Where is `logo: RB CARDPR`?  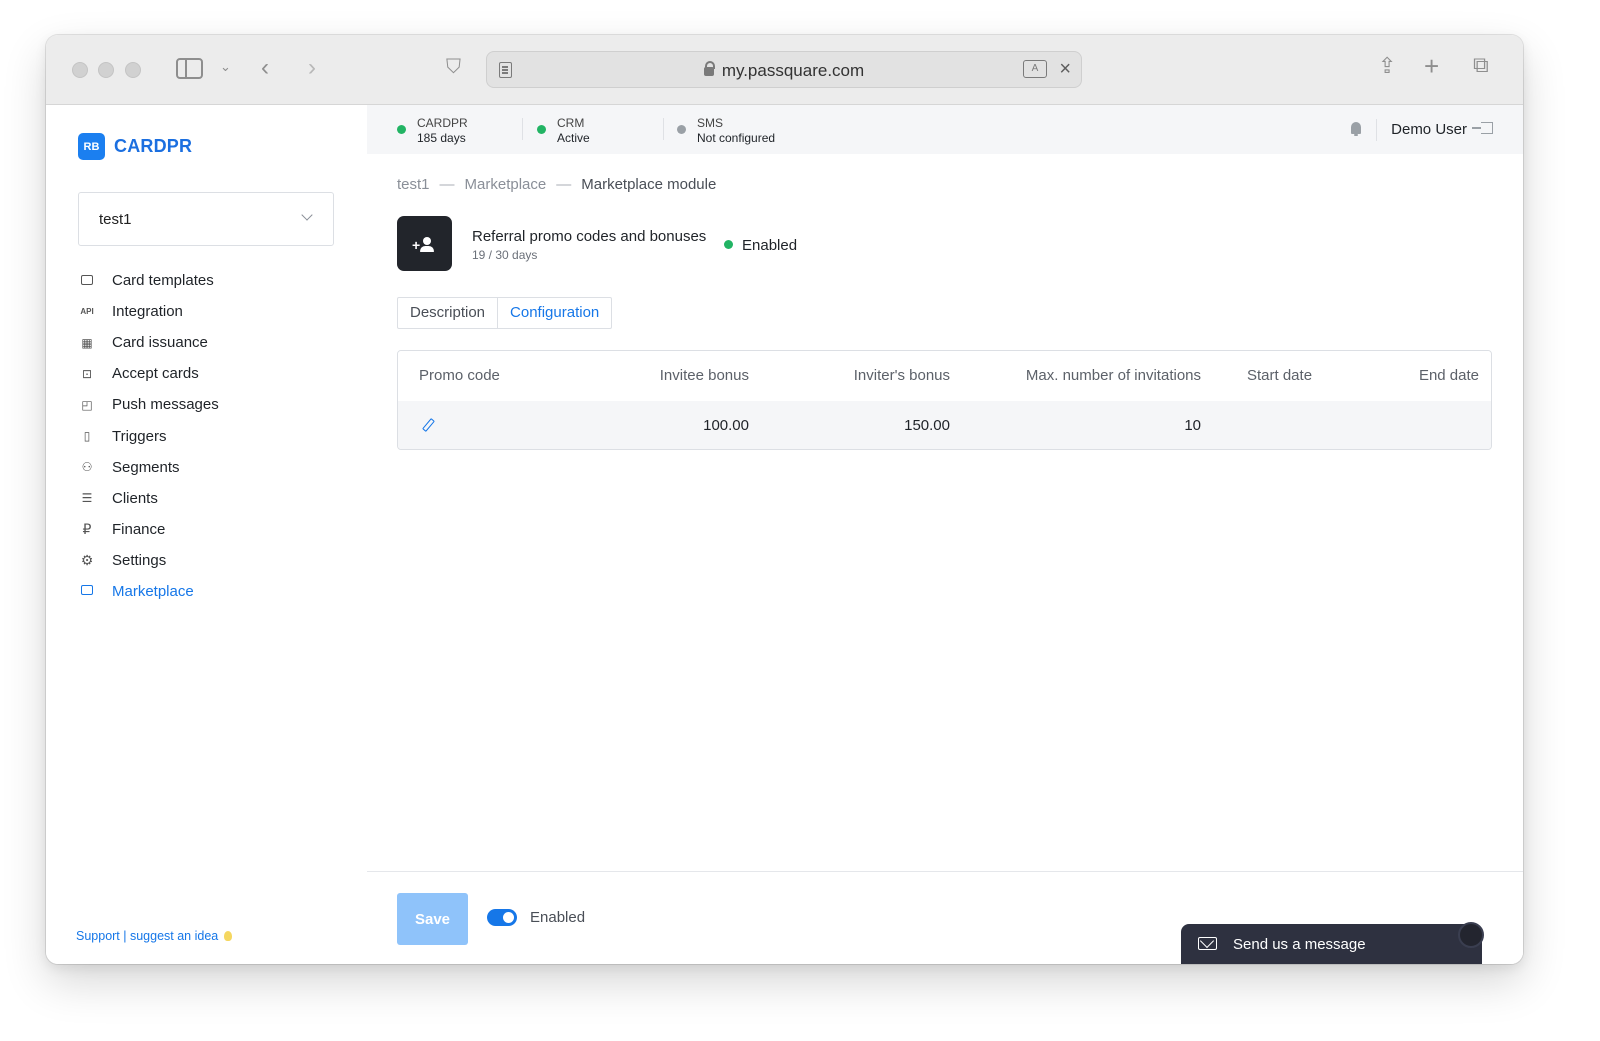
logo: RB CARDPR is located at coordinates (135, 146).